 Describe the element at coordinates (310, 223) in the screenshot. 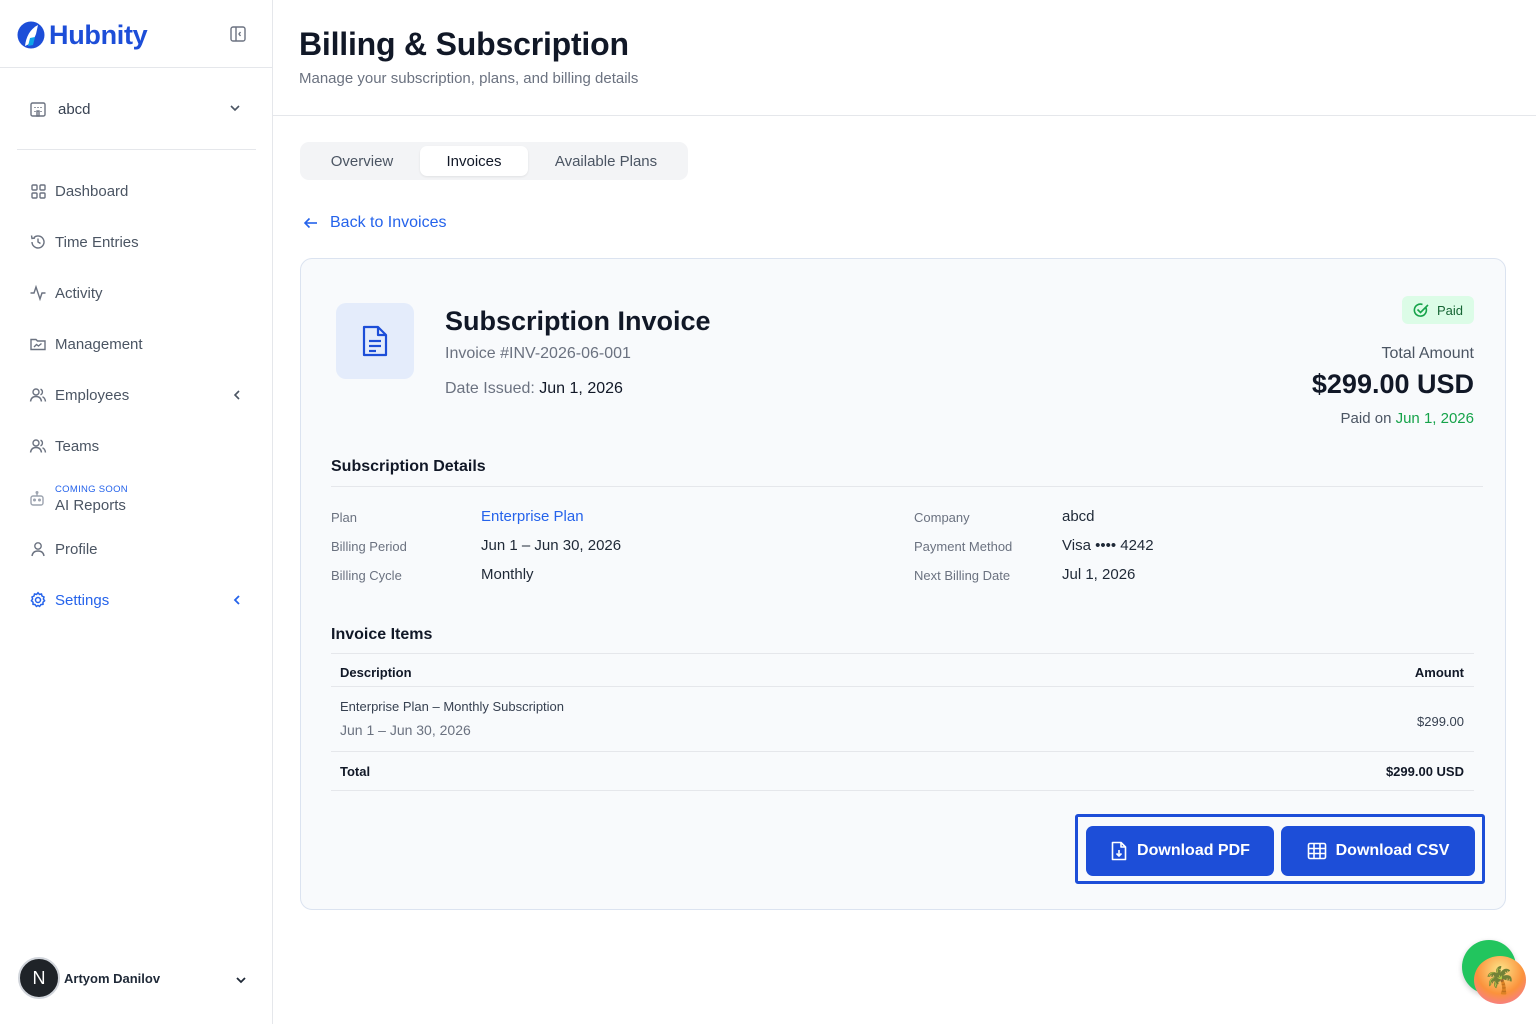

I see `arrow-left-icon` at that location.